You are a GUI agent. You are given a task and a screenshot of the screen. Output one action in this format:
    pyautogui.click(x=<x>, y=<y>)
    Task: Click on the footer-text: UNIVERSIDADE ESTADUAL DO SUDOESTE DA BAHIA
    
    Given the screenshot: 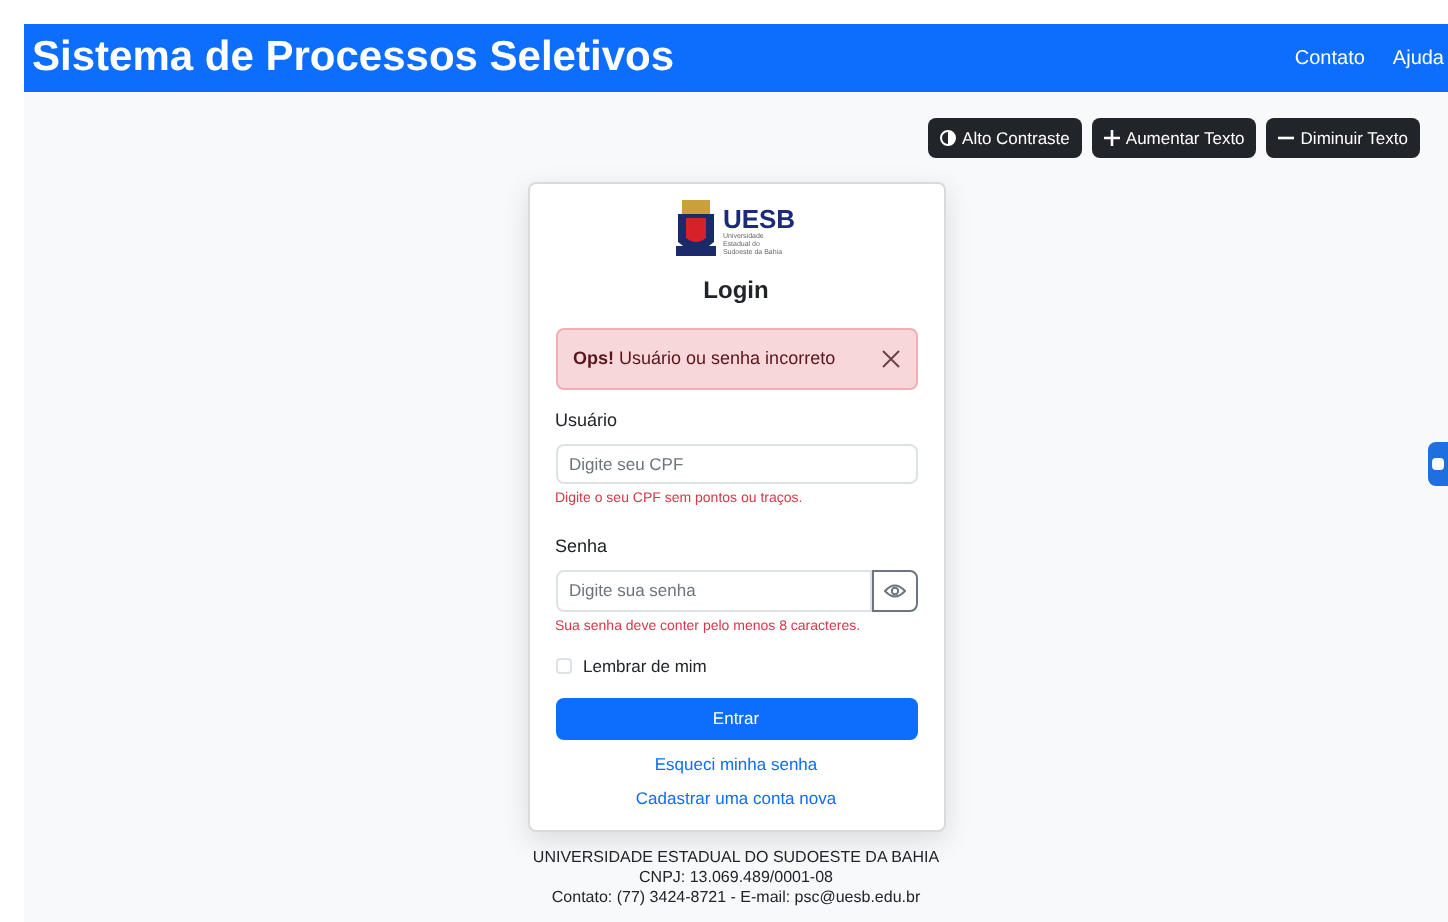 What is the action you would take?
    pyautogui.click(x=736, y=858)
    